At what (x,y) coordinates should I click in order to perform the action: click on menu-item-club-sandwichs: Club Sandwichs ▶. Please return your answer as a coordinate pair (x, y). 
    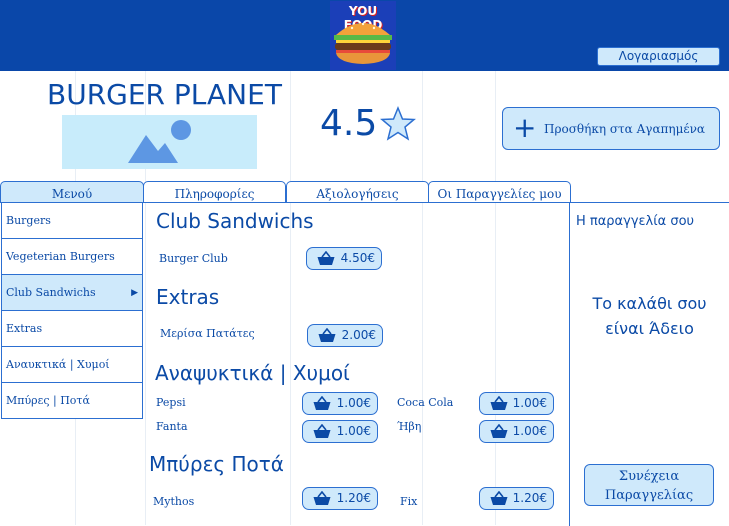
    Looking at the image, I should click on (72, 293).